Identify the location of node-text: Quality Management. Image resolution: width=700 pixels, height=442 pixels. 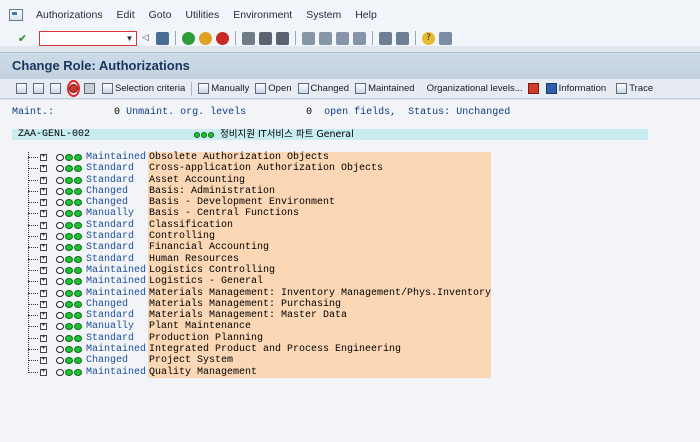
(319, 372).